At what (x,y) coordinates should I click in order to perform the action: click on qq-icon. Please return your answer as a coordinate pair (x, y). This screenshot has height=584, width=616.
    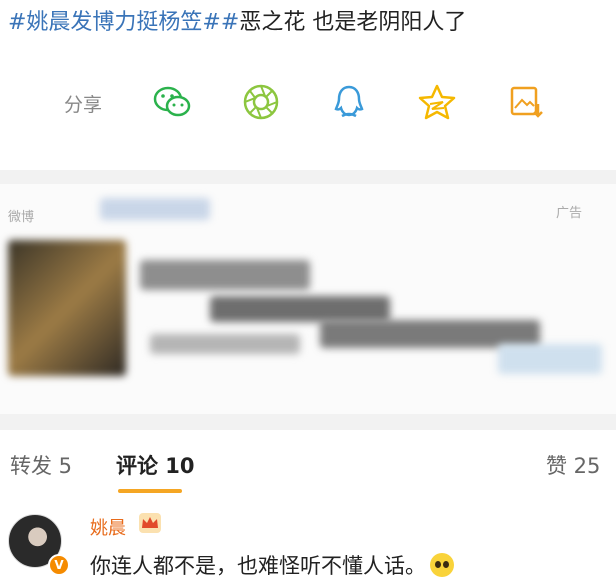
    Looking at the image, I should click on (349, 102).